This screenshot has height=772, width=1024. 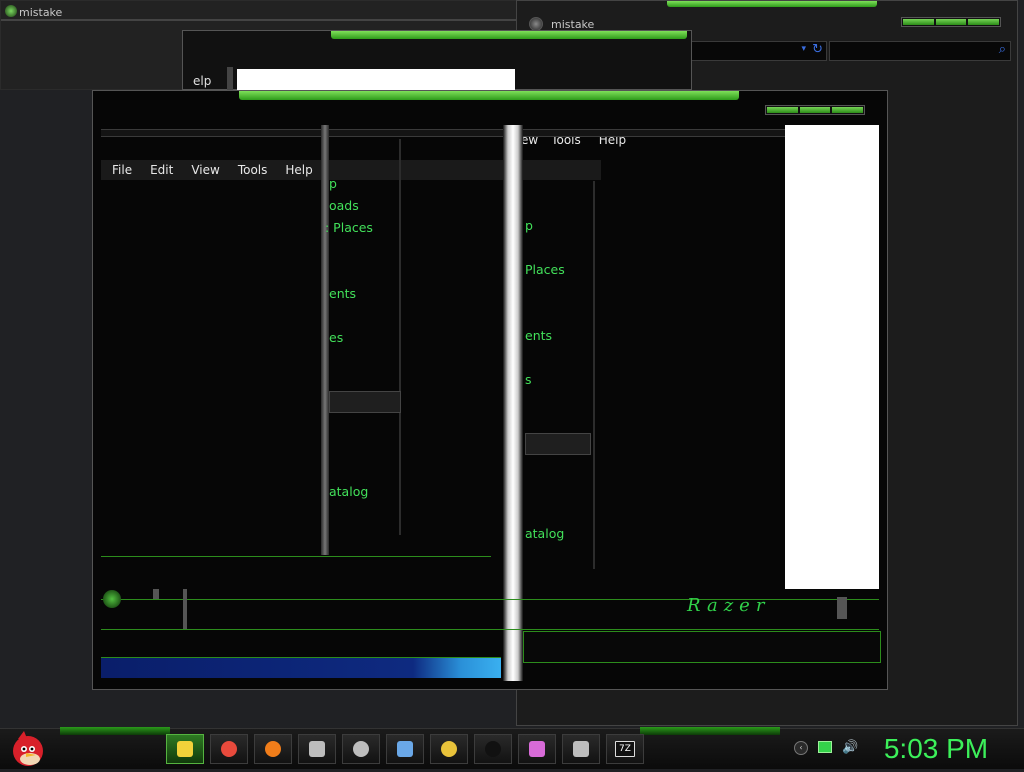 I want to click on middle-window: elp, so click(x=437, y=60).